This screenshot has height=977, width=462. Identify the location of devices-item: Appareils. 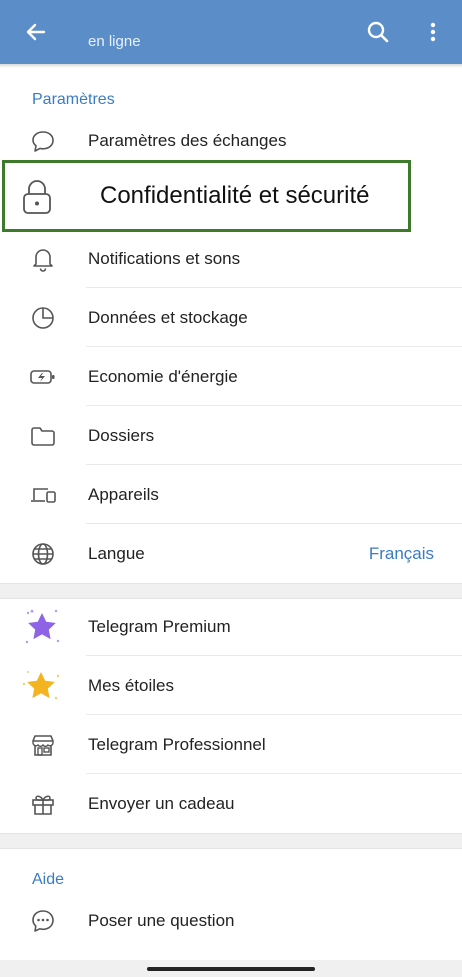
(231, 494).